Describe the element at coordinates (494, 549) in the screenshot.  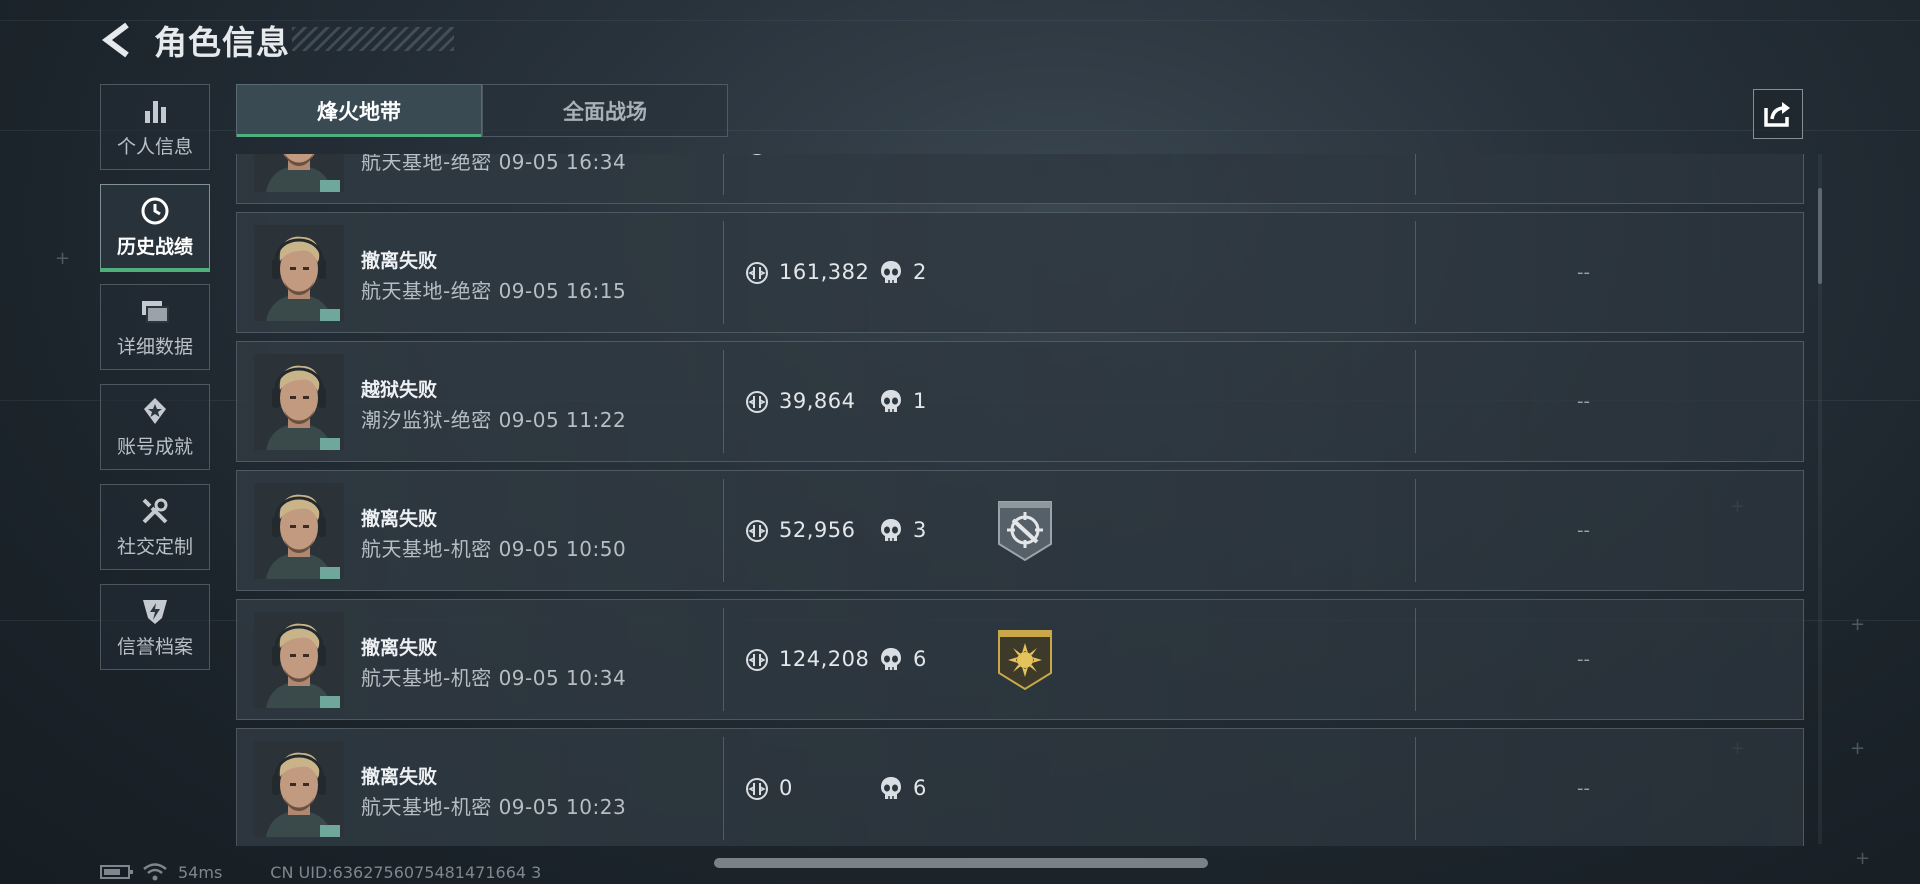
I see `match-map-time: 航天基地-机密 09-05 10:50` at that location.